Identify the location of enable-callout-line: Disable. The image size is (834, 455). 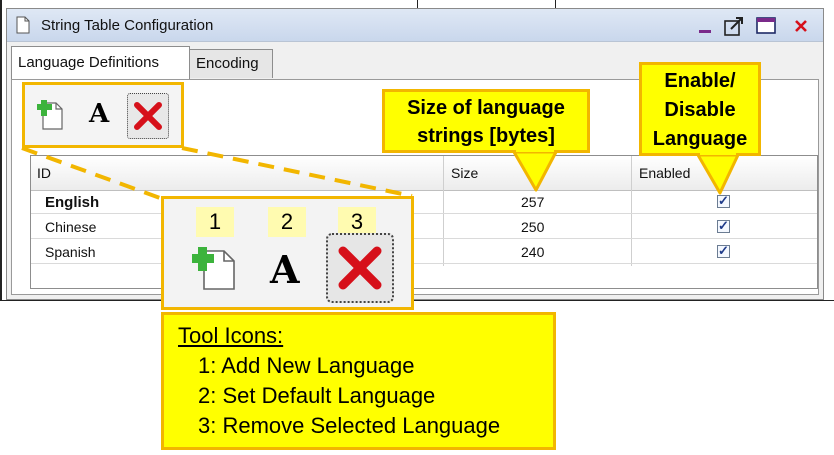
(700, 110).